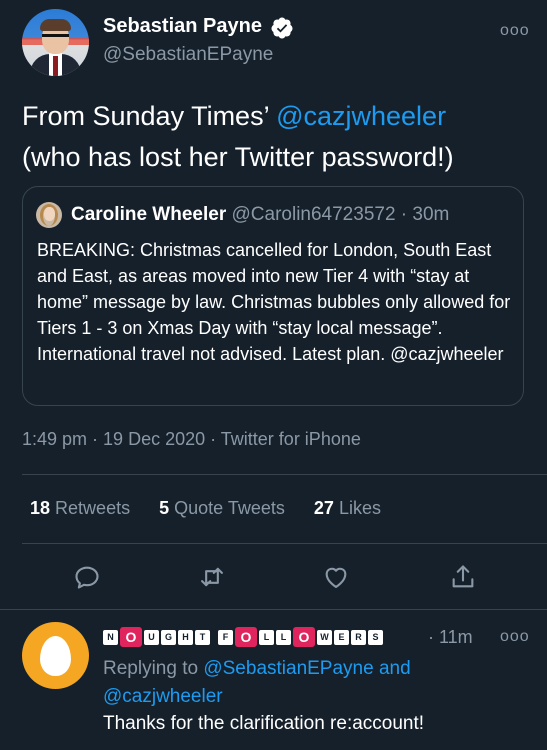  I want to click on quote-tweets-count: 5, so click(164, 508).